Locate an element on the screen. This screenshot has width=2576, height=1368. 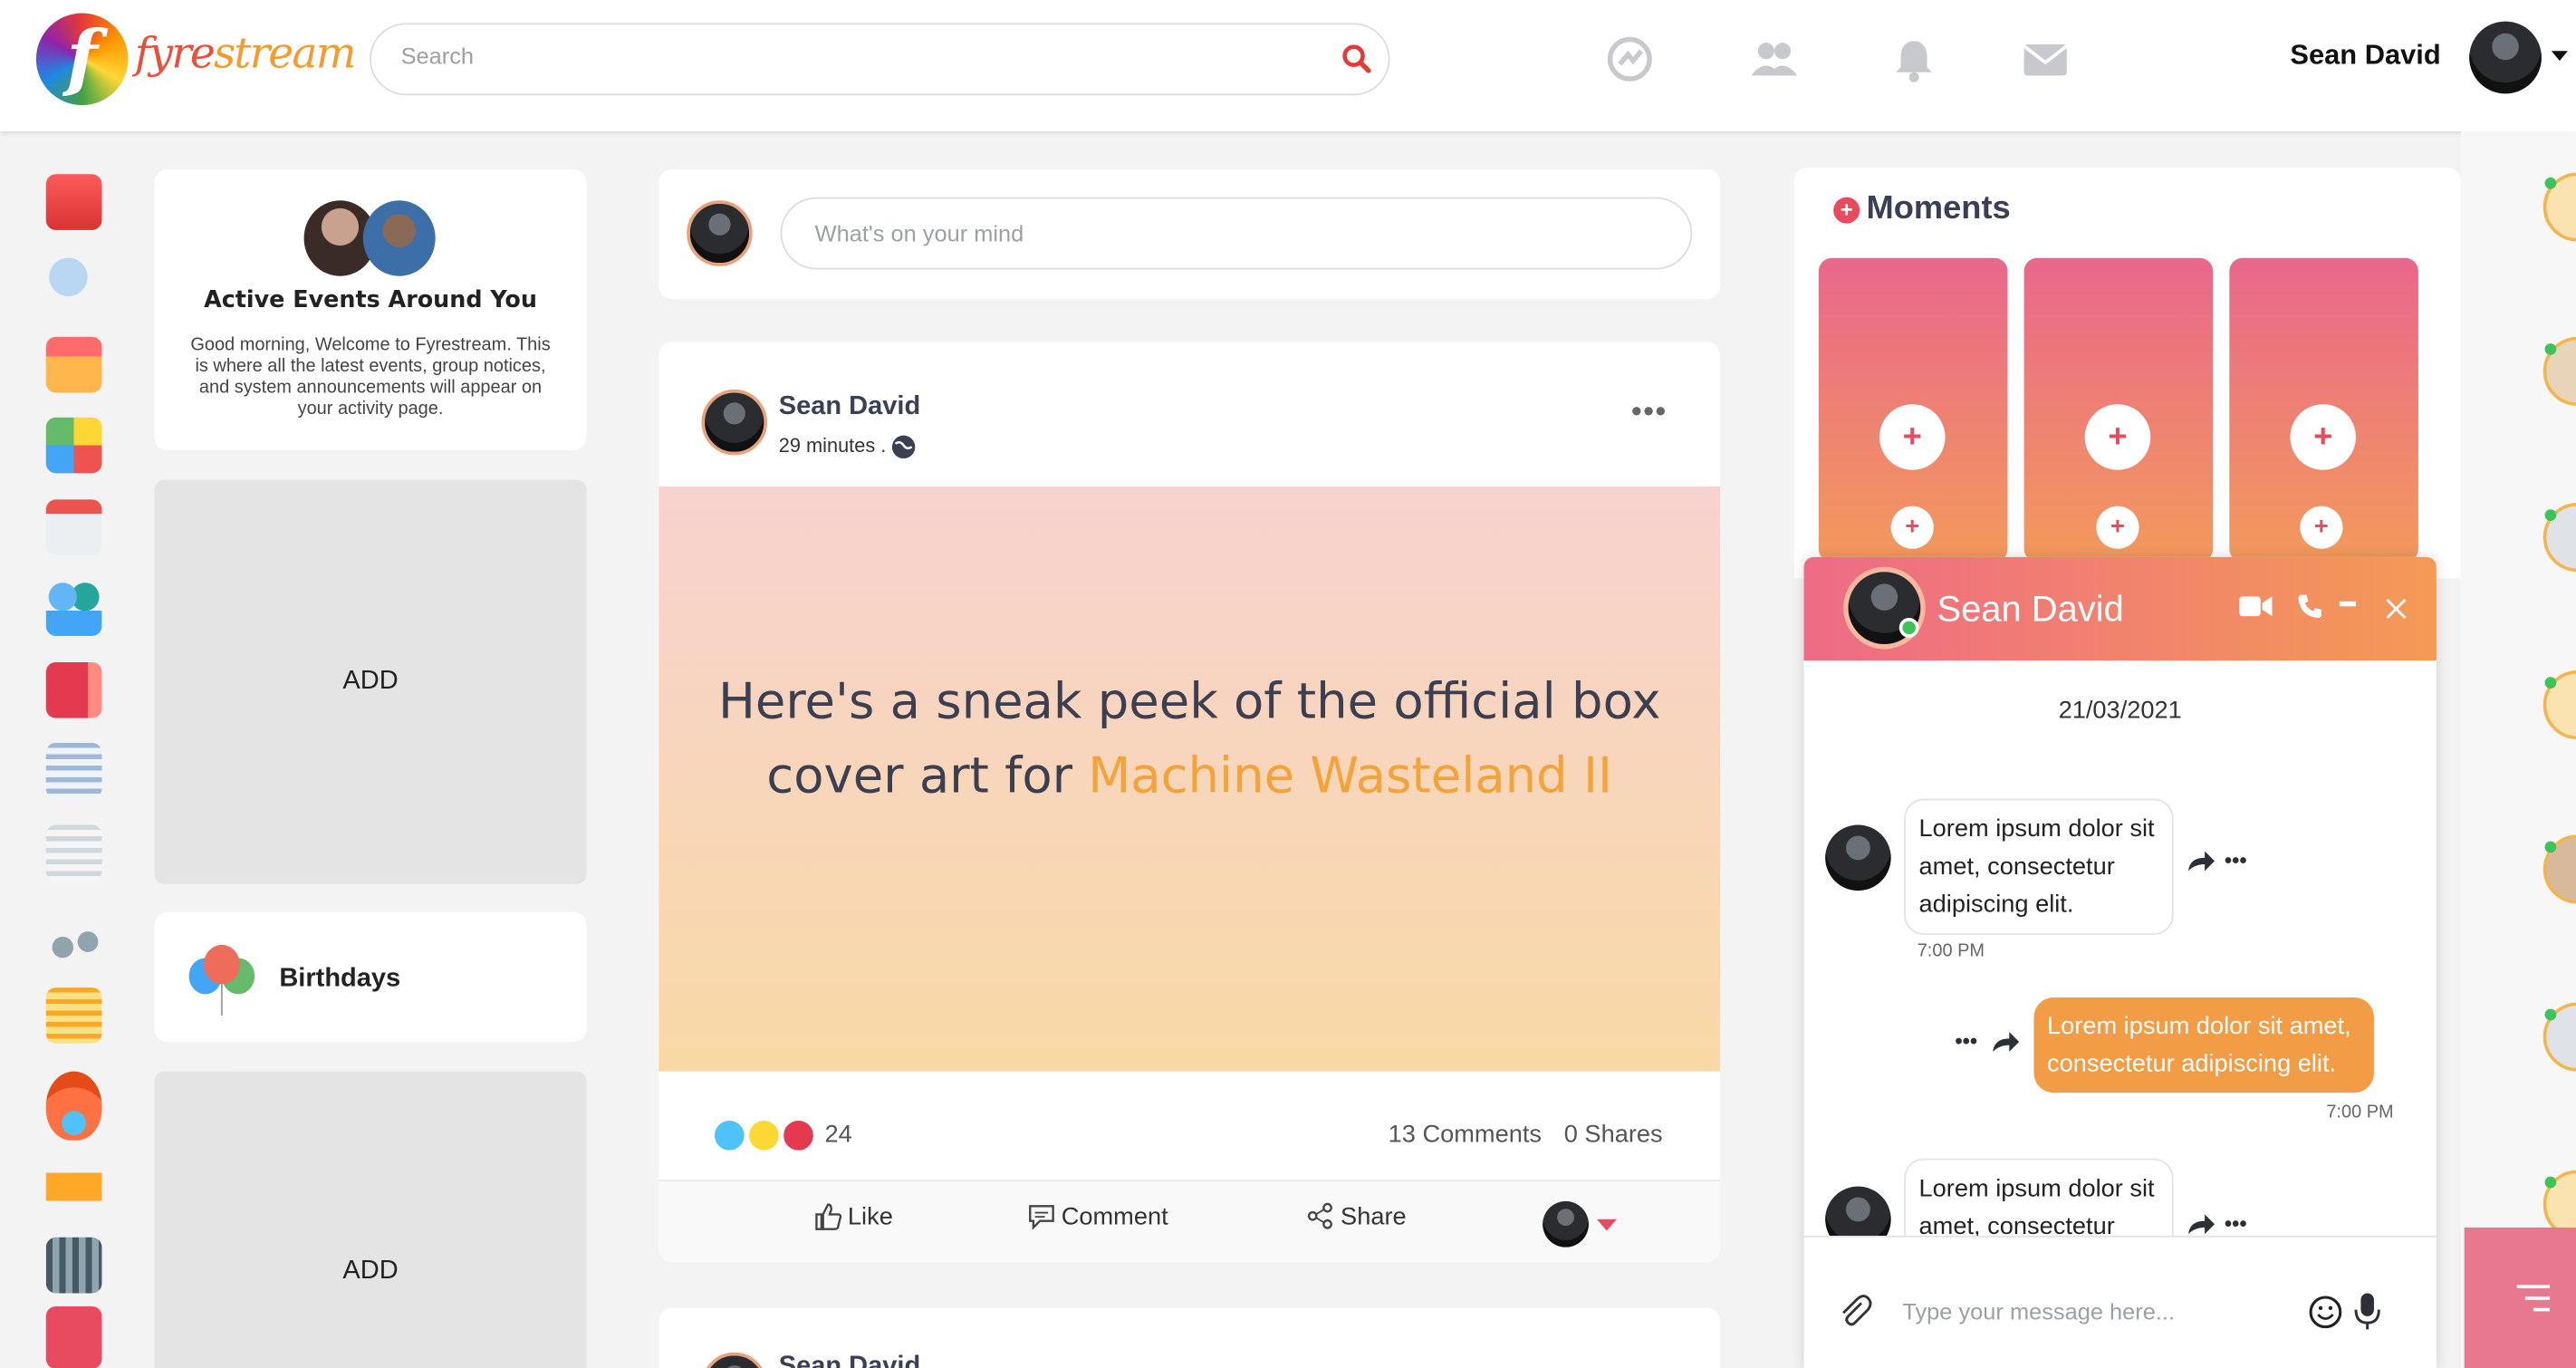
groups-icon is located at coordinates (73, 608).